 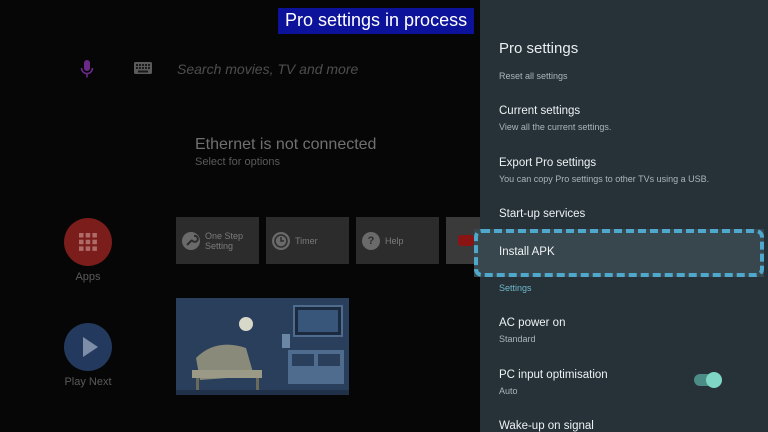 What do you see at coordinates (515, 288) in the screenshot?
I see `section-header-settings: Settings` at bounding box center [515, 288].